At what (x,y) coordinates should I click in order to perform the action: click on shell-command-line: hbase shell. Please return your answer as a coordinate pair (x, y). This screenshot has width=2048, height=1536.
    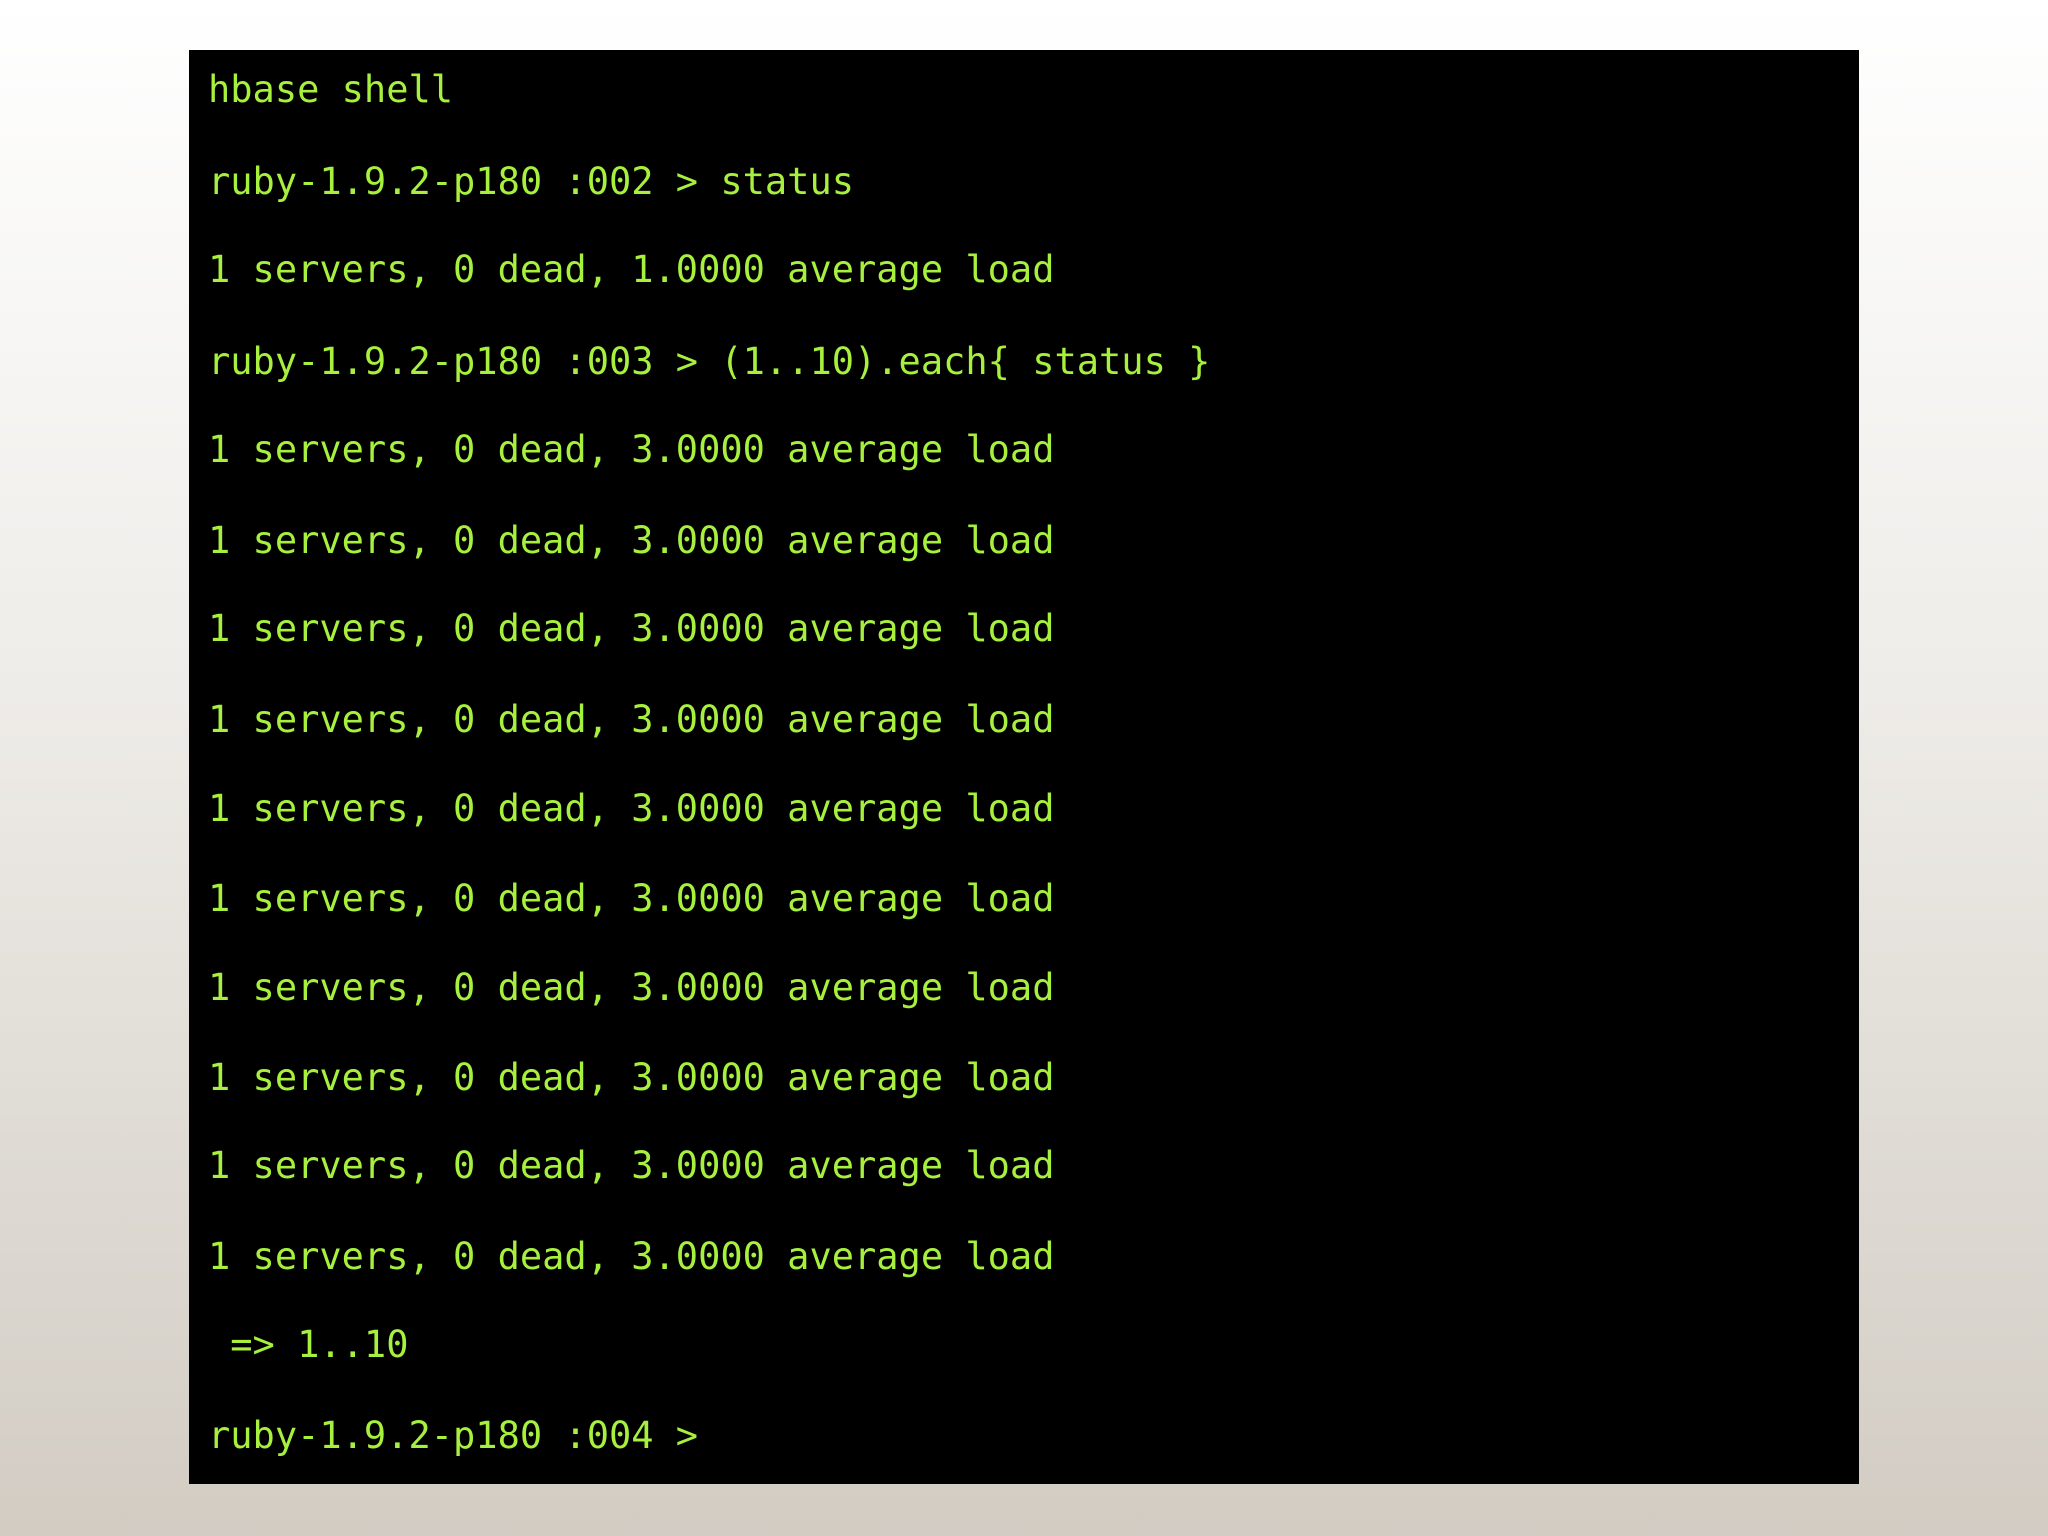
    Looking at the image, I should click on (331, 89).